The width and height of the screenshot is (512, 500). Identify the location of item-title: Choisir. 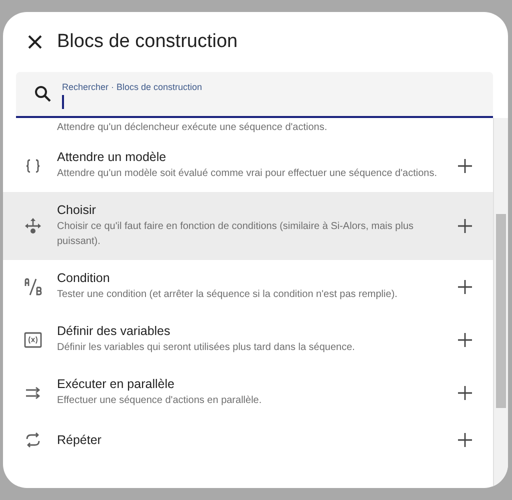
(77, 210).